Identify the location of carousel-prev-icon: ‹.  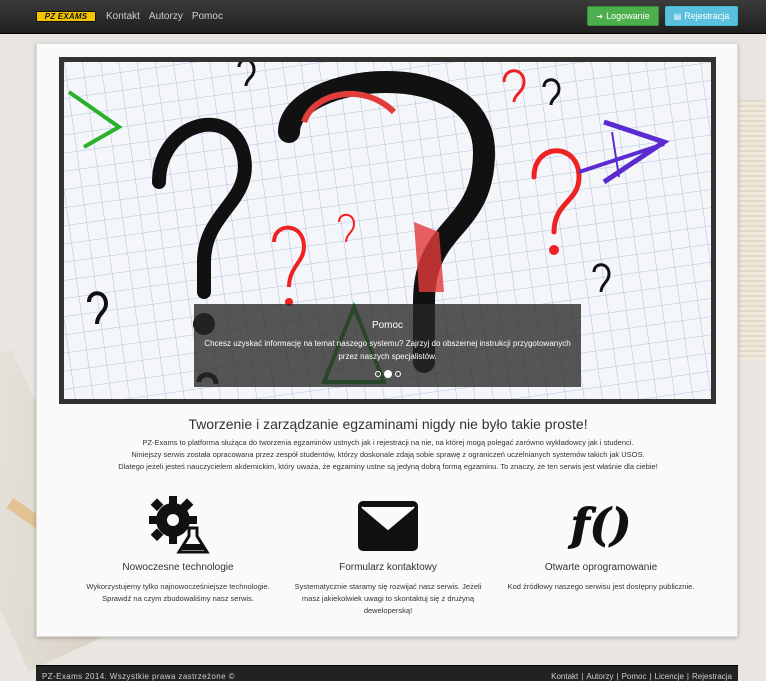
(110, 237).